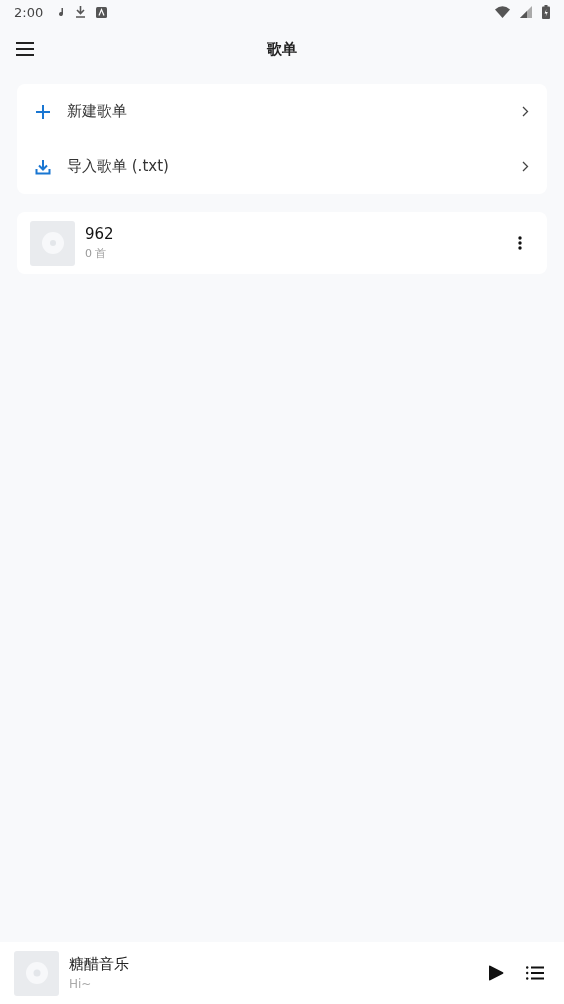 Image resolution: width=564 pixels, height=1004 pixels. I want to click on song-count: 0 首, so click(96, 253).